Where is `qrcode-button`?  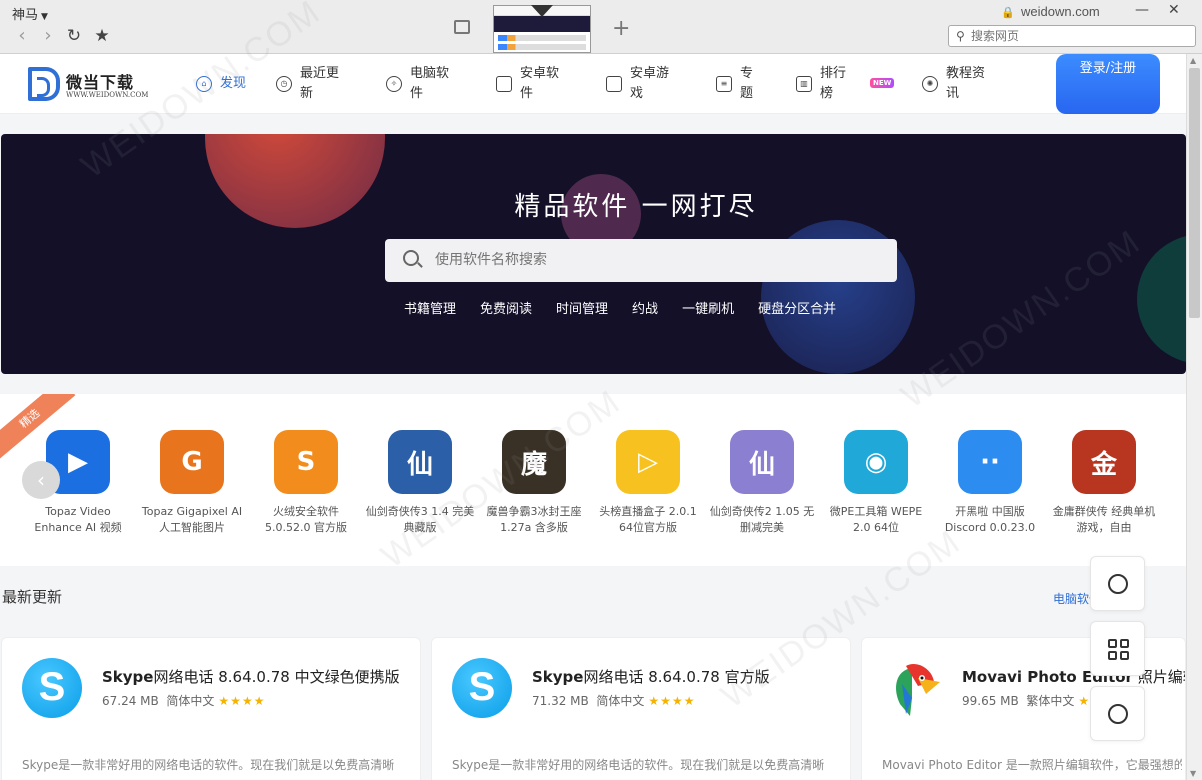 qrcode-button is located at coordinates (1117, 648).